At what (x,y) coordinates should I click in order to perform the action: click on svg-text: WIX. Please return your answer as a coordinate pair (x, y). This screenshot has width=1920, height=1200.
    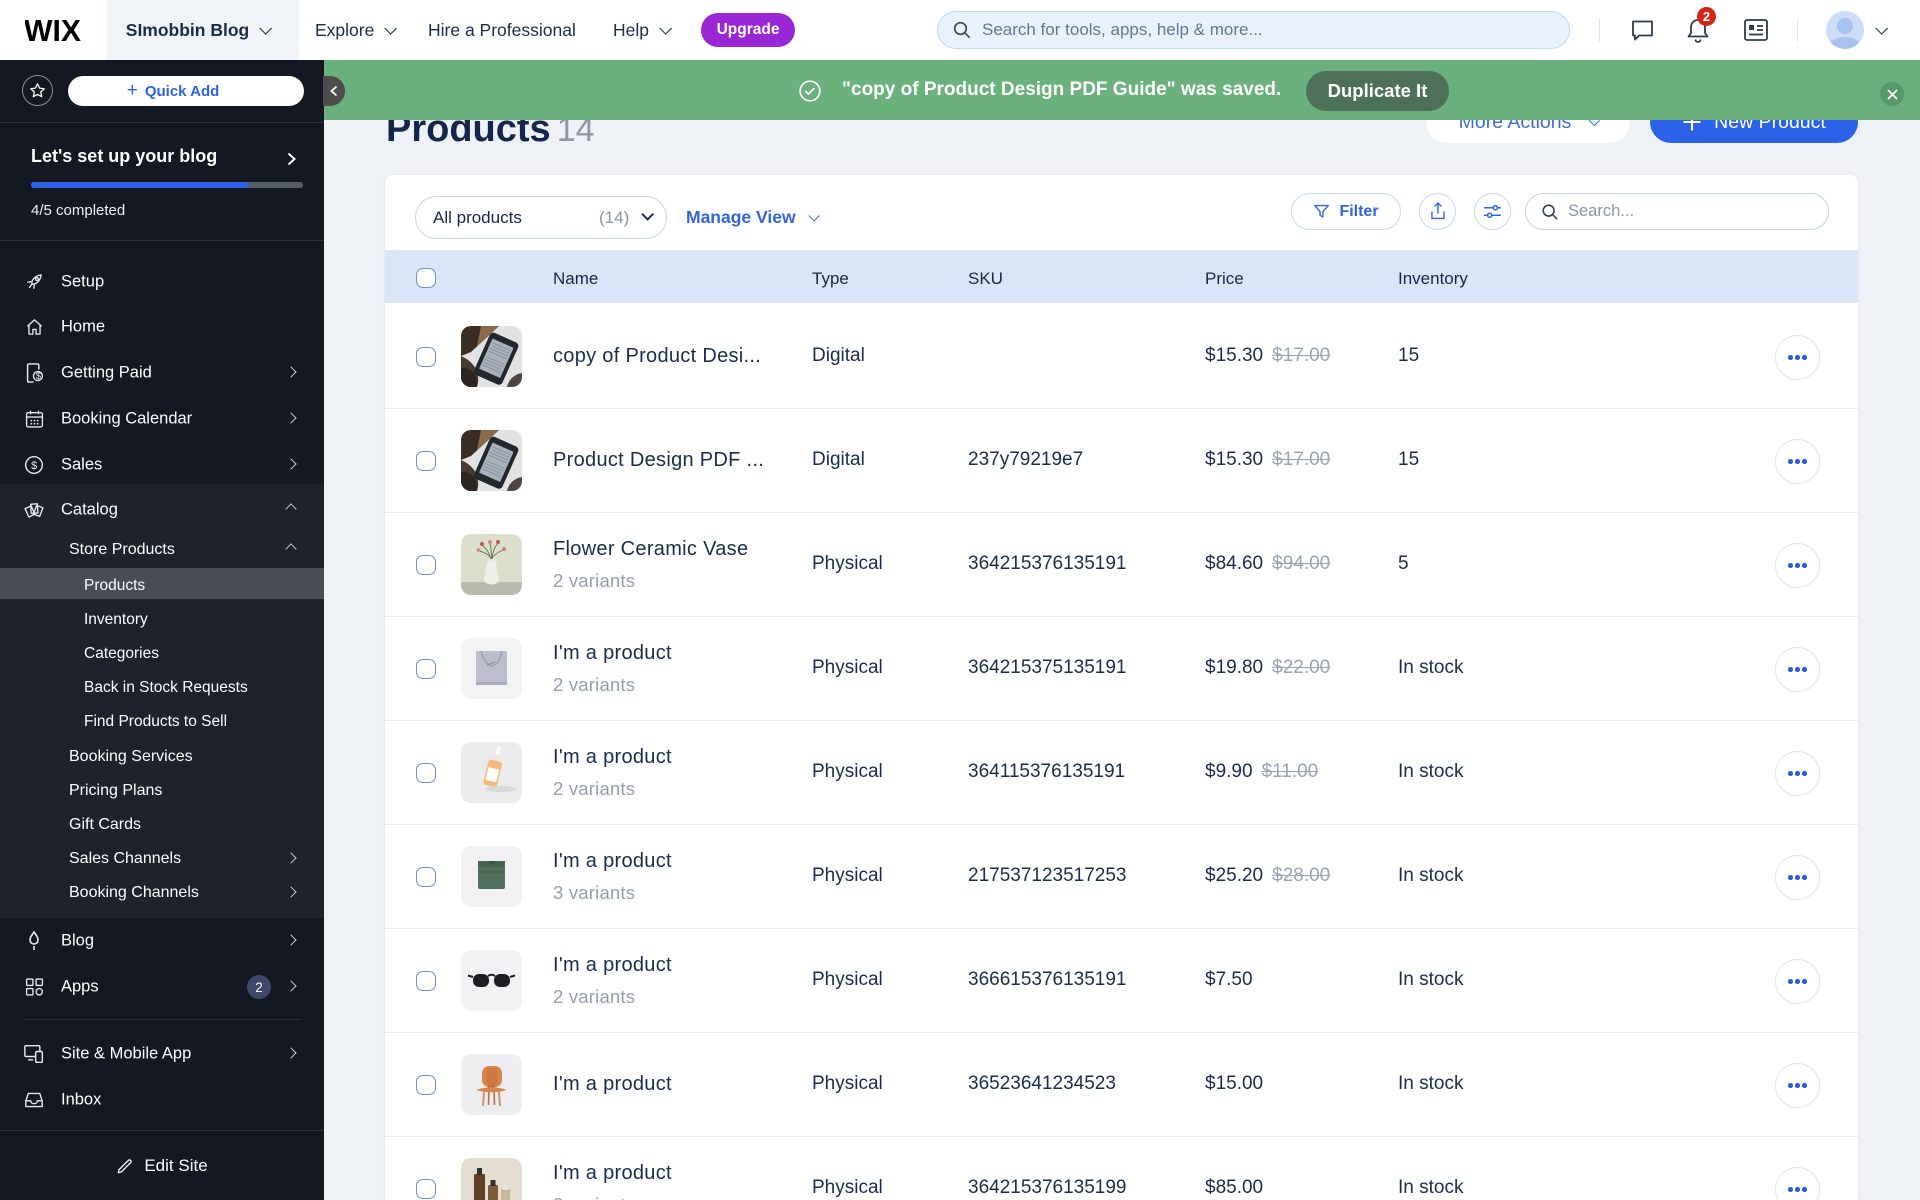
    Looking at the image, I should click on (53, 31).